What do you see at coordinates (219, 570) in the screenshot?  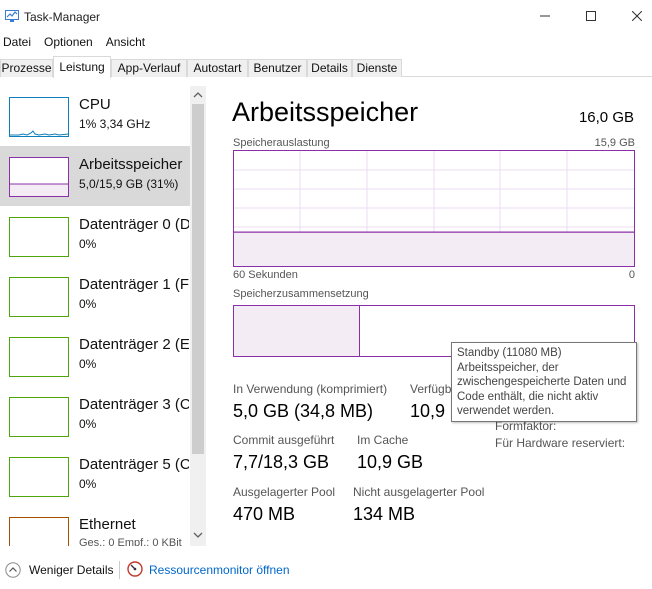 I see `resource-monitor-link: Ressourcenmonitor öffnen` at bounding box center [219, 570].